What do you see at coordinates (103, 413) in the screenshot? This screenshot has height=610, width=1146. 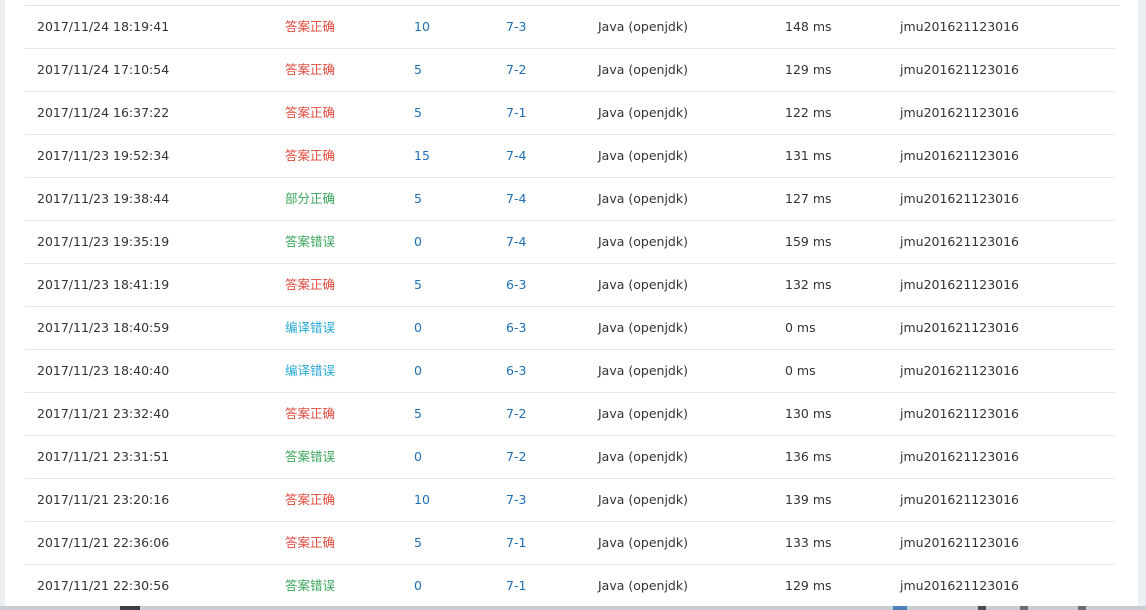 I see `submit-time: 2017/11/21 23:32:40` at bounding box center [103, 413].